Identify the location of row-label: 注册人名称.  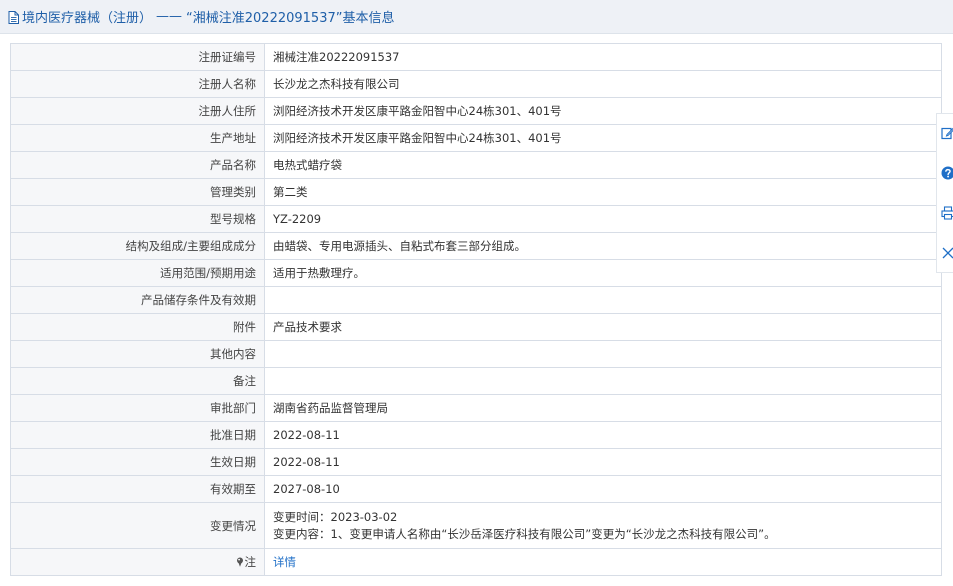
(137, 84).